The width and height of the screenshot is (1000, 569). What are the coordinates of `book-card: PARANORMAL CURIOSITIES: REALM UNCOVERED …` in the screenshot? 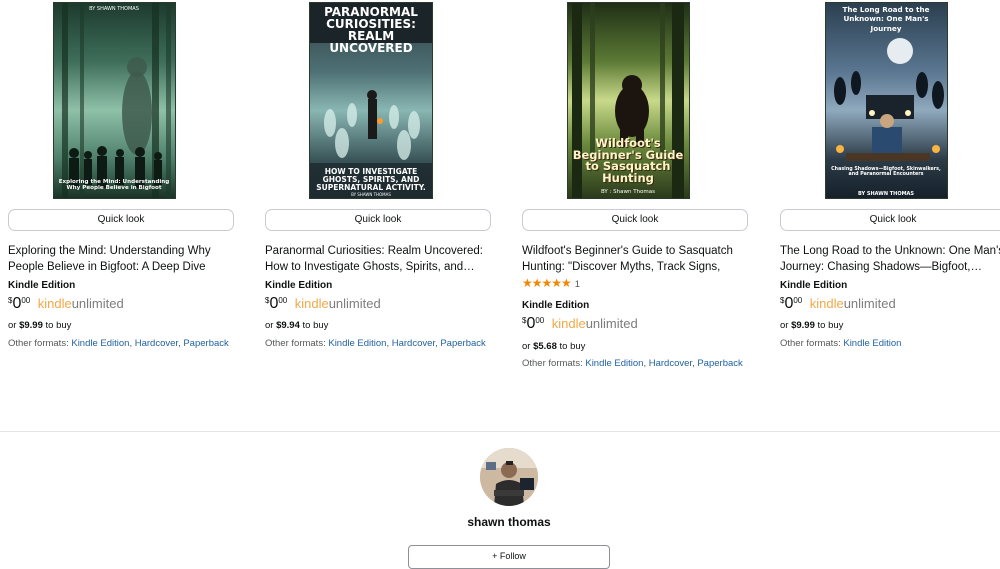 It's located at (374, 174).